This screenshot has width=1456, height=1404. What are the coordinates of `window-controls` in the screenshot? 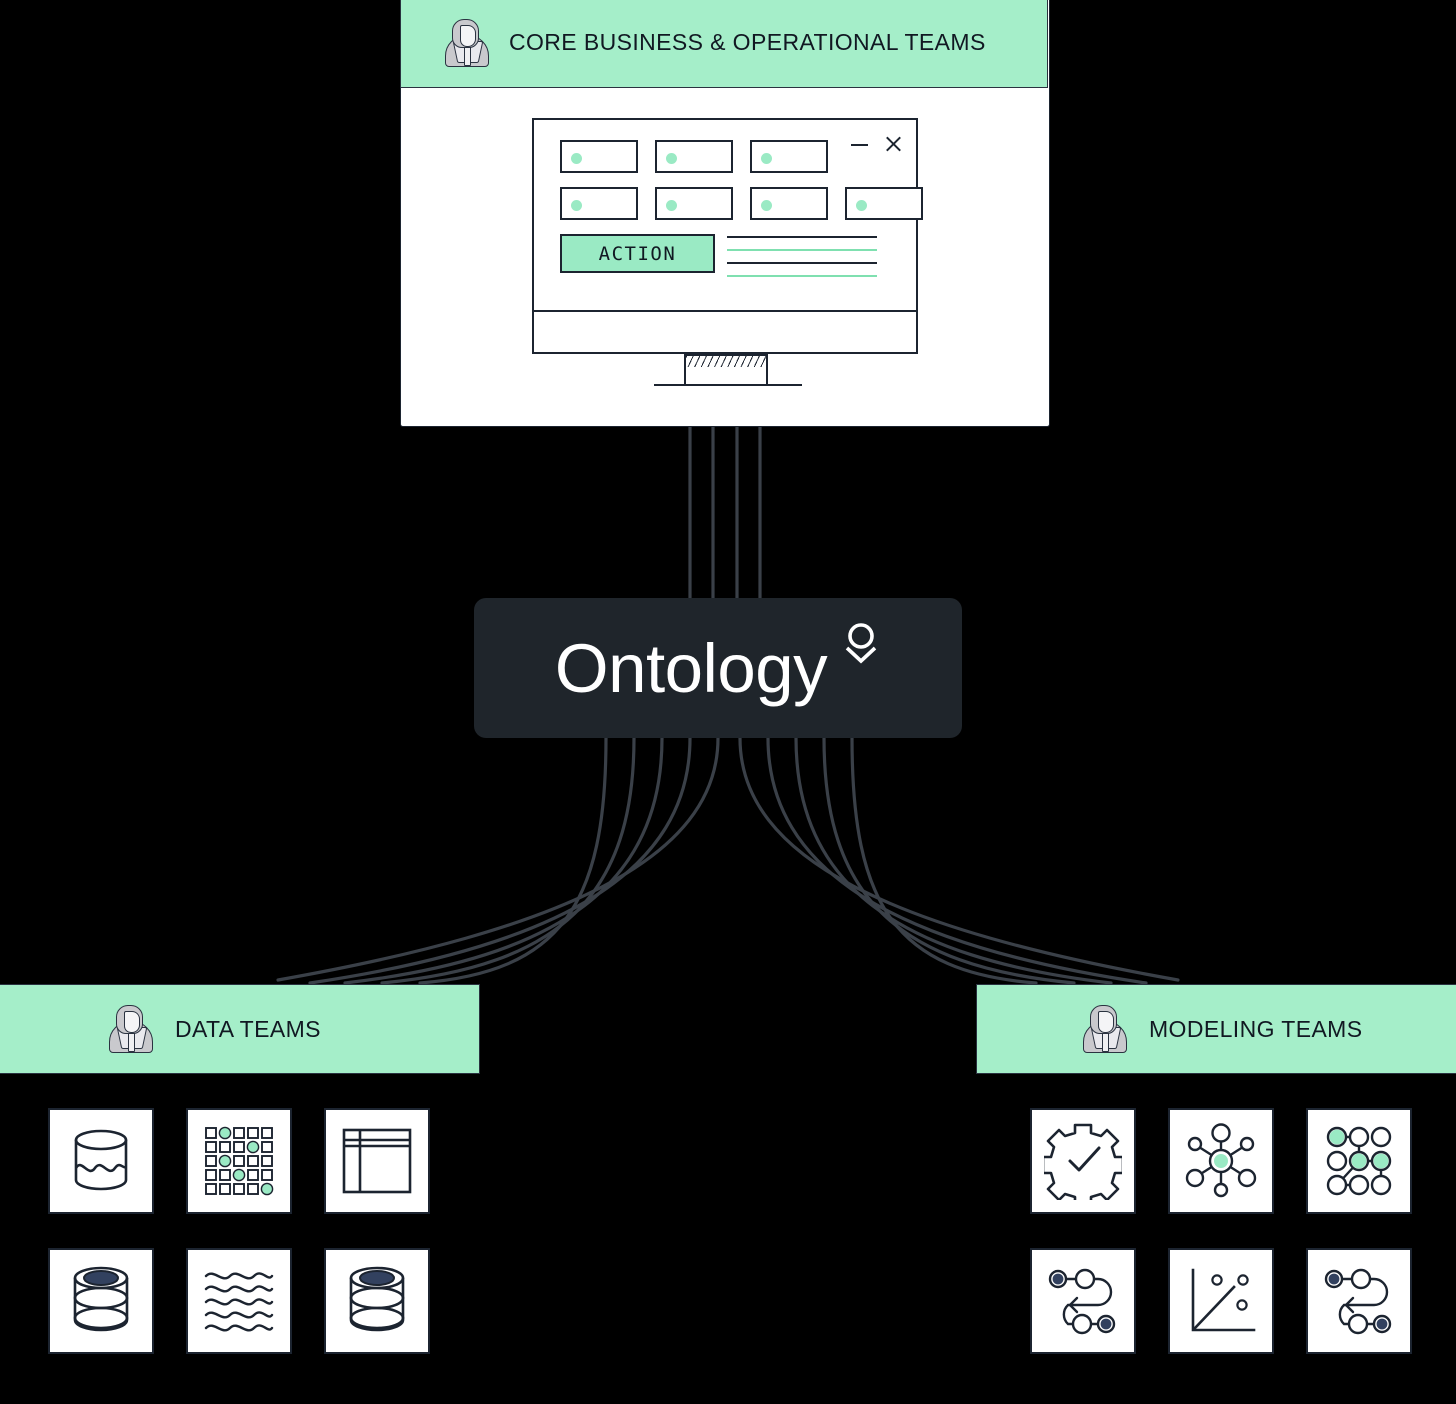 It's located at (876, 144).